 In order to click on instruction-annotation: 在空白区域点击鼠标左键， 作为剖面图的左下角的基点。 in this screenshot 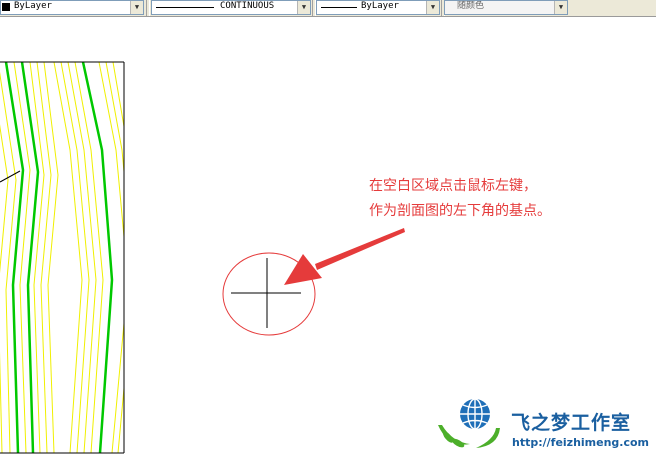, I will do `click(460, 199)`.